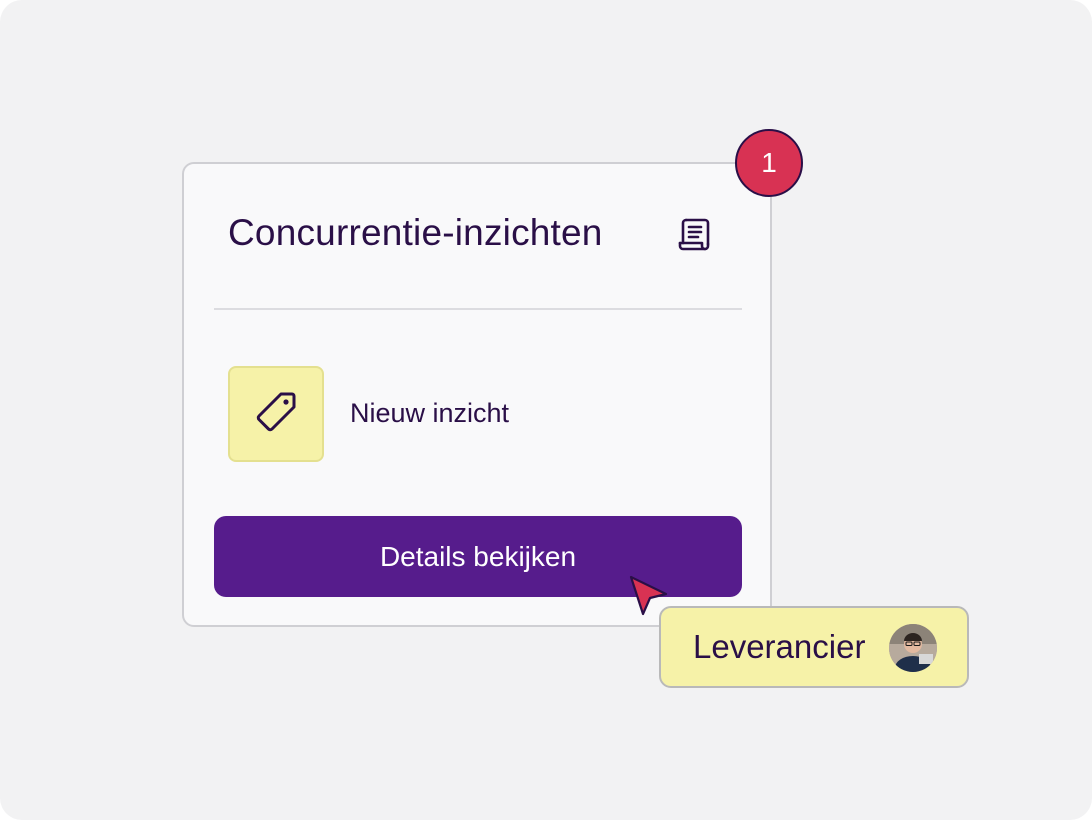 The image size is (1092, 820). I want to click on avatar, so click(913, 648).